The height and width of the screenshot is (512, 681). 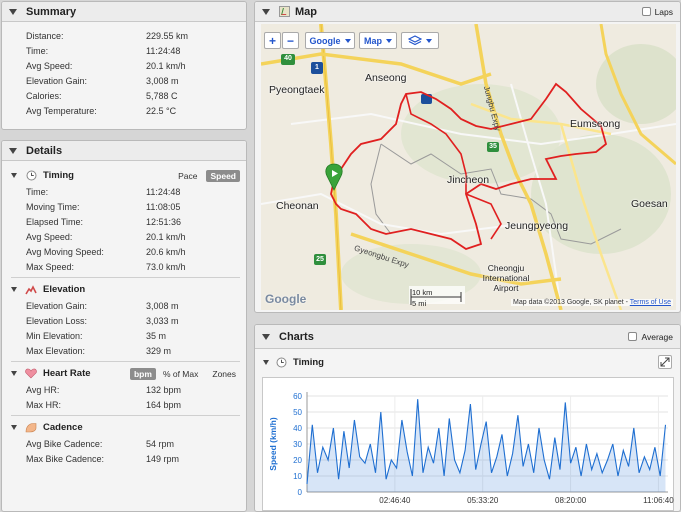 What do you see at coordinates (467, 12) in the screenshot?
I see `map-header: Map Laps` at bounding box center [467, 12].